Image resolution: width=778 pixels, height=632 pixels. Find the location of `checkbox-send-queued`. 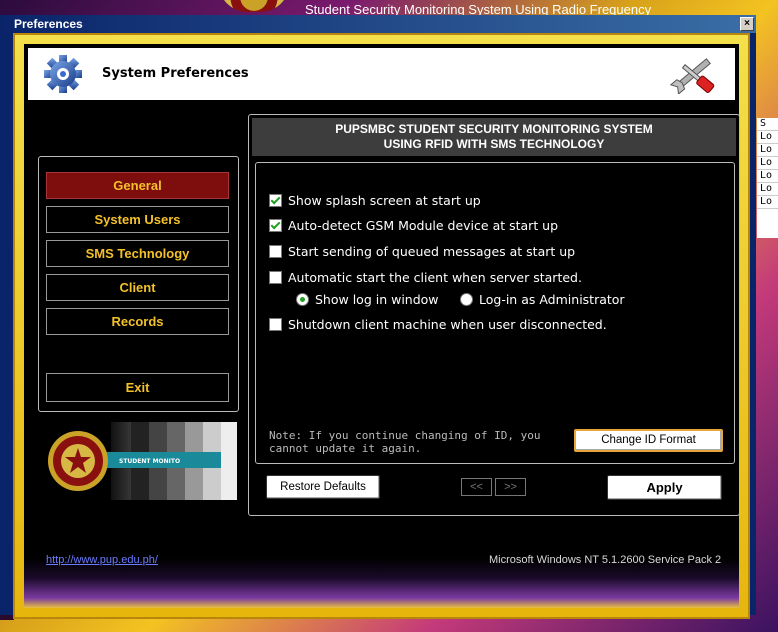

checkbox-send-queued is located at coordinates (275, 251).